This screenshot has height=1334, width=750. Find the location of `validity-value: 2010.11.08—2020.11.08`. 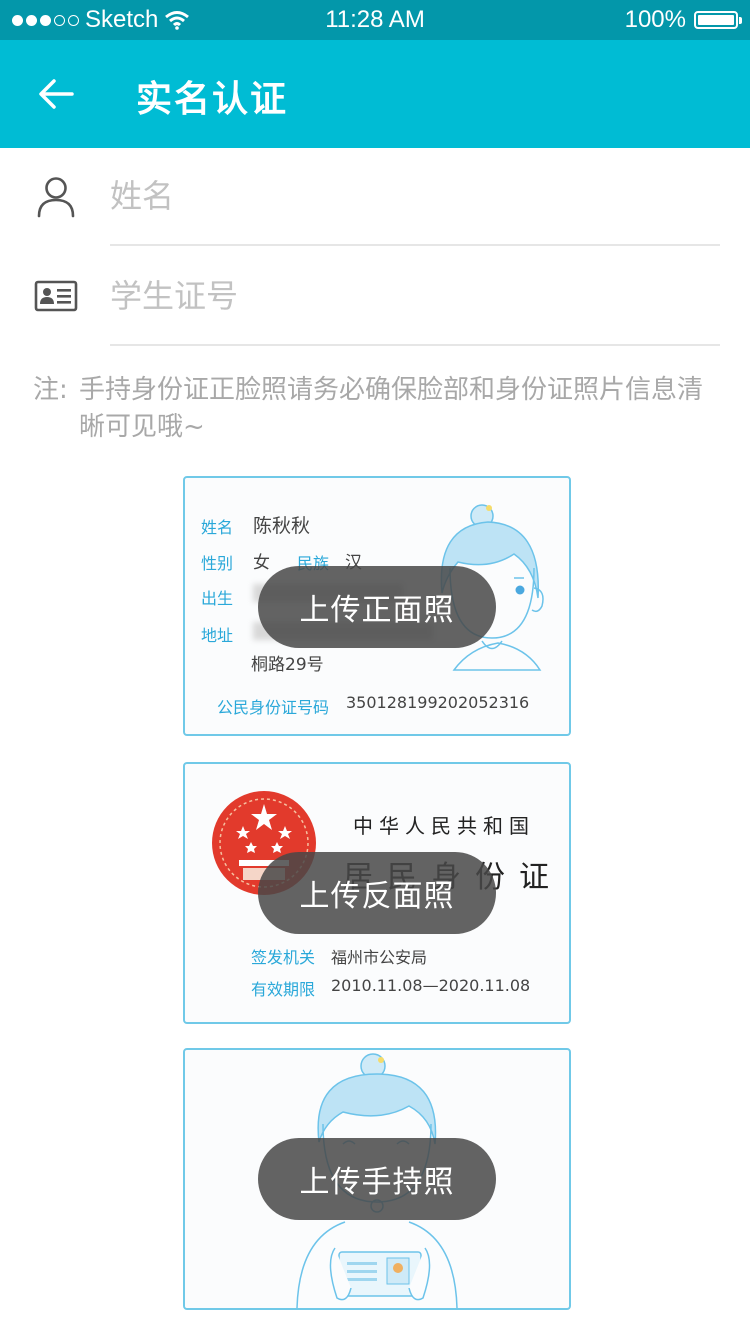

validity-value: 2010.11.08—2020.11.08 is located at coordinates (431, 985).